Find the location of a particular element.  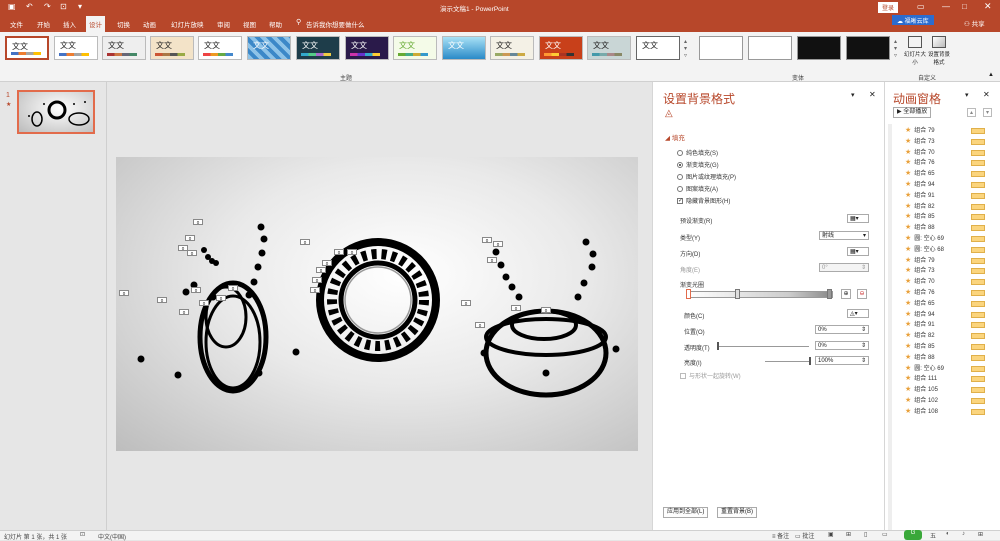

tray-g-icon: G is located at coordinates (913, 535).